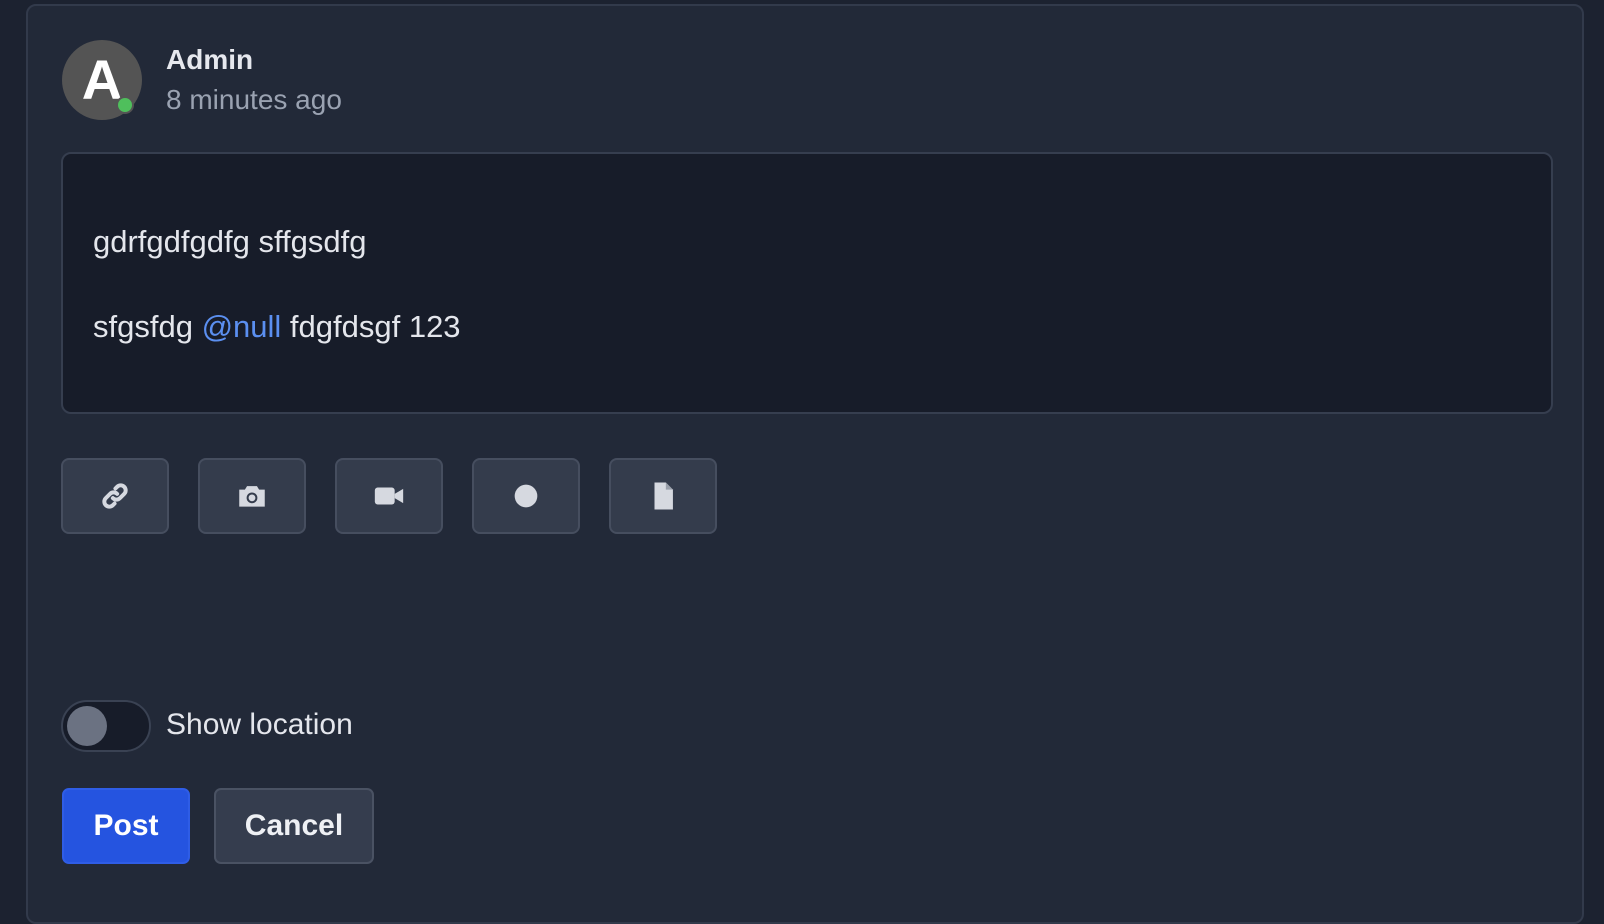  I want to click on record-icon, so click(526, 496).